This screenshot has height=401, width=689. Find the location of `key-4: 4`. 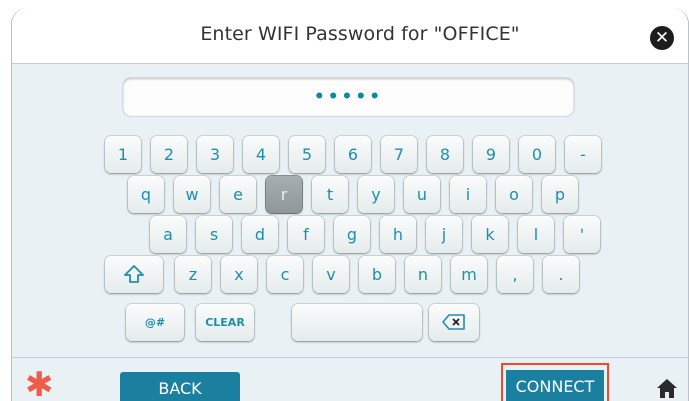

key-4: 4 is located at coordinates (261, 154).